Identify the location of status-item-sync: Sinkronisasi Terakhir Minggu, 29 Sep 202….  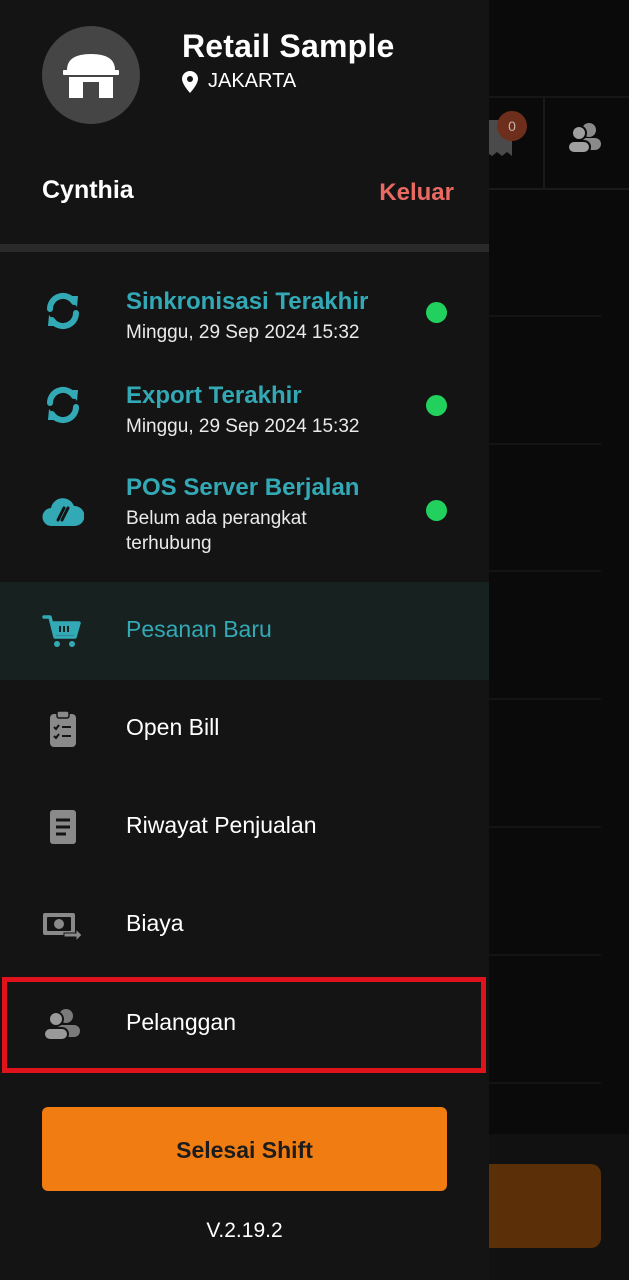
(244, 316).